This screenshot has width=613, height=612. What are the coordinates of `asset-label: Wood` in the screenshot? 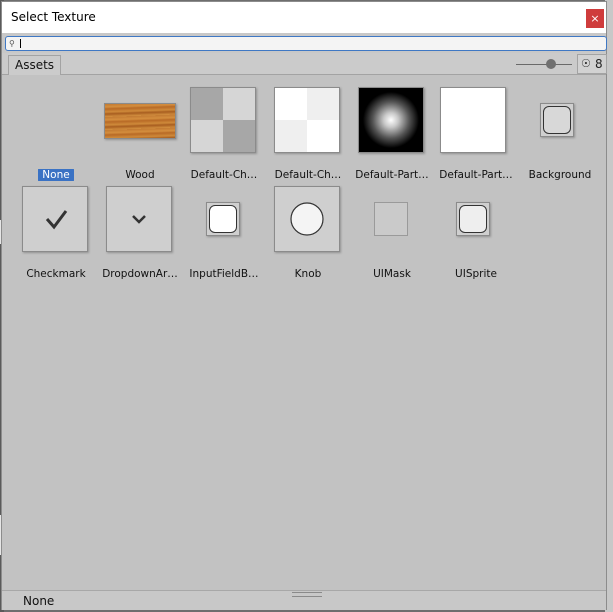 It's located at (140, 175).